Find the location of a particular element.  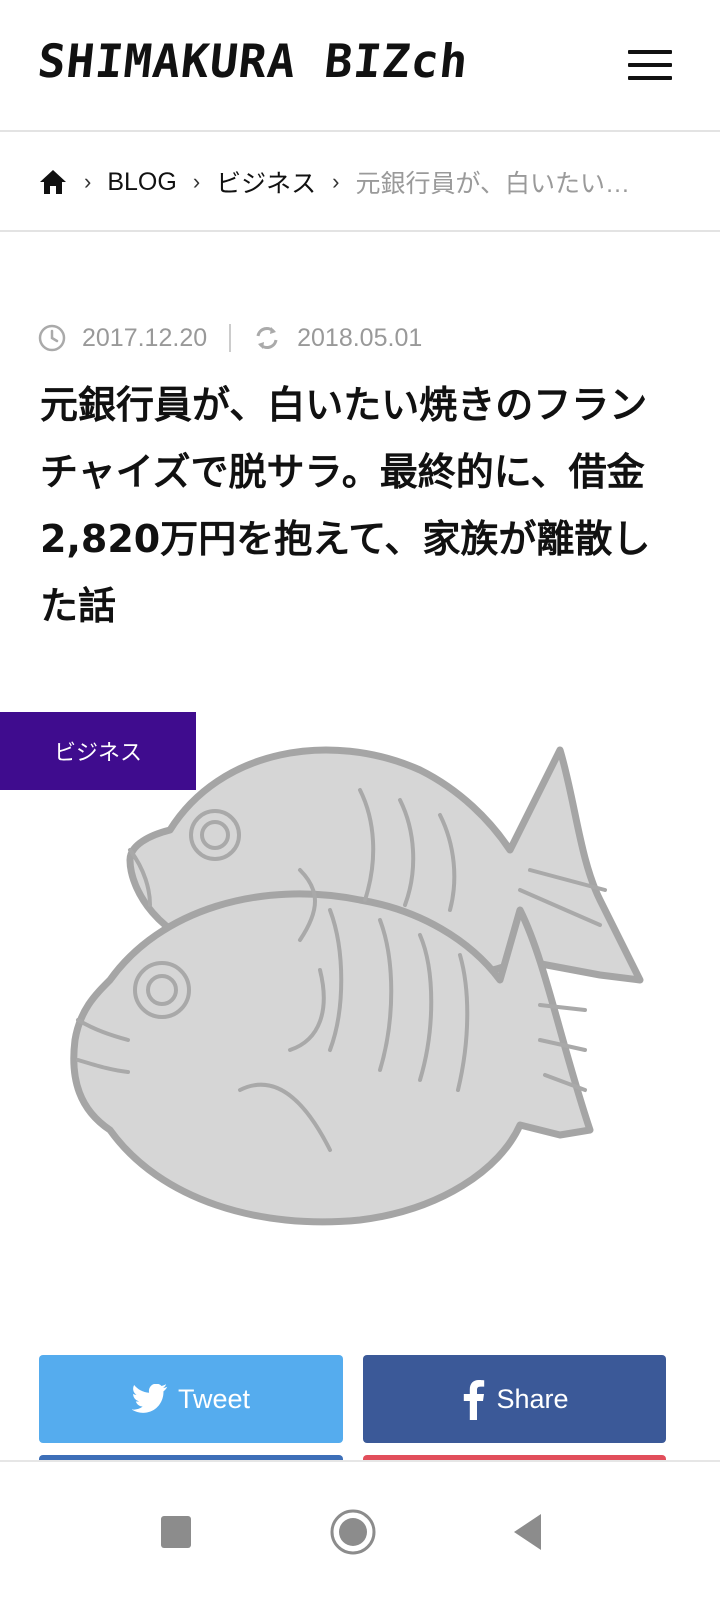

facebook-share-button: Share is located at coordinates (514, 1399).